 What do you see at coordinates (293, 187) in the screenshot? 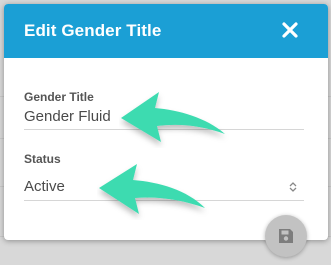
I see `sort-caret-icon` at bounding box center [293, 187].